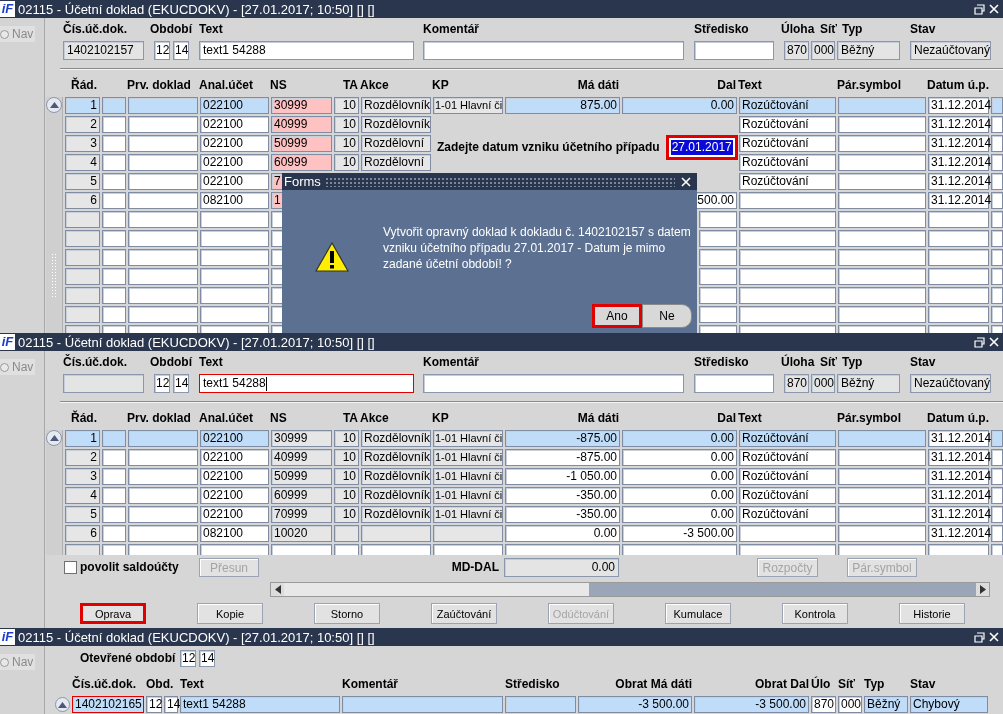 The width and height of the screenshot is (1003, 714). I want to click on scroll-left-icon, so click(277, 589).